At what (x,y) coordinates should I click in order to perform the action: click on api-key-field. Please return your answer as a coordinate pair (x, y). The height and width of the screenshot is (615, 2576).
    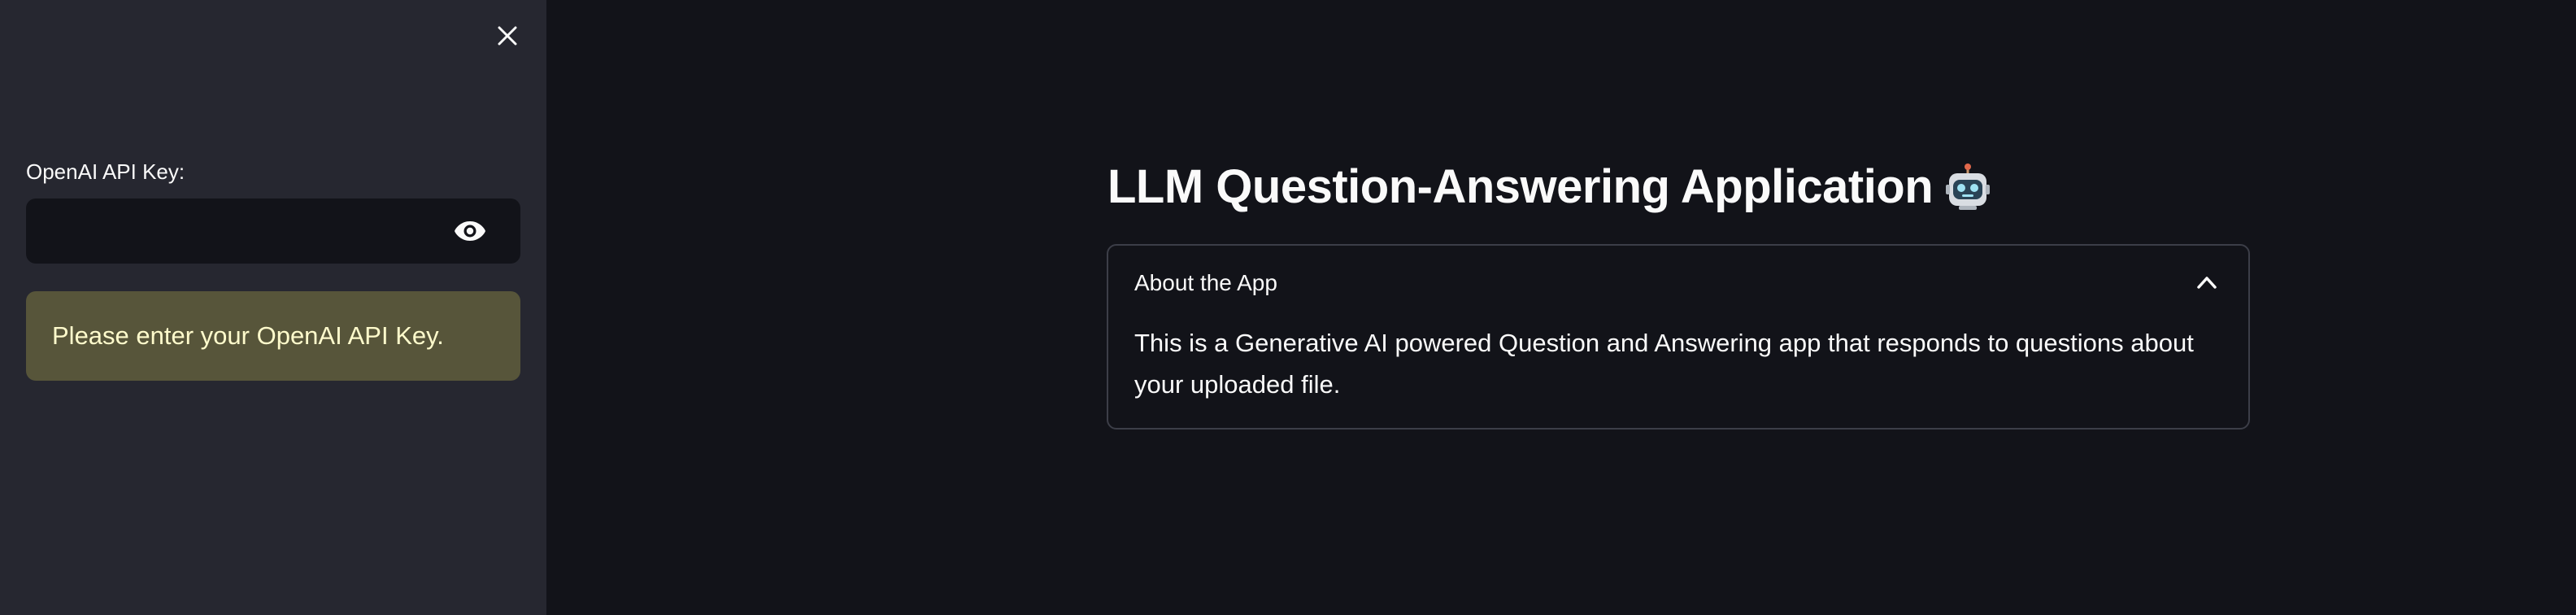
    Looking at the image, I should click on (273, 231).